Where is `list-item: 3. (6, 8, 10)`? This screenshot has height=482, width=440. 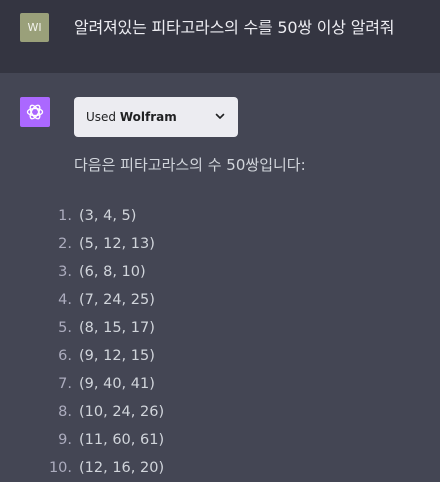
list-item: 3. (6, 8, 10) is located at coordinates (106, 272).